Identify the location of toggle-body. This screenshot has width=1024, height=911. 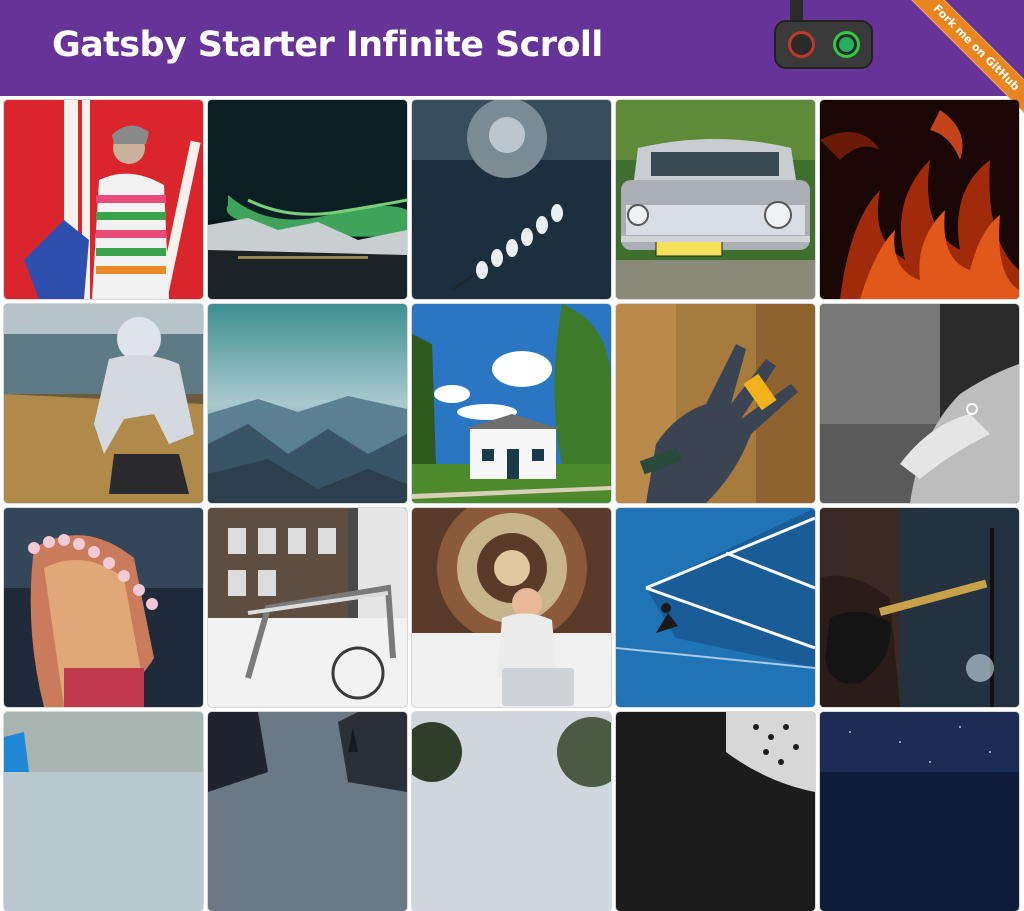
(823, 44).